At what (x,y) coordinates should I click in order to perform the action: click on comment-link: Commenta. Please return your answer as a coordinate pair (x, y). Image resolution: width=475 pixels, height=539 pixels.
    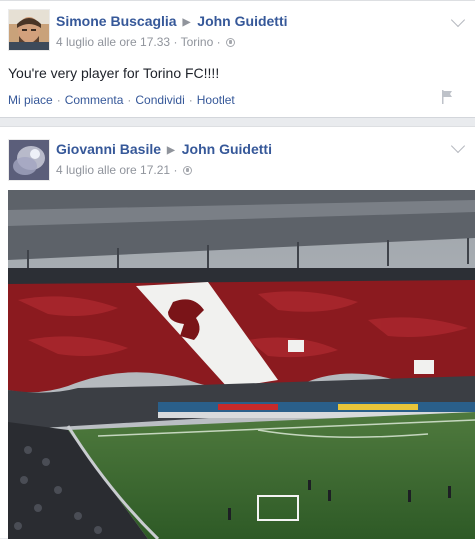
    Looking at the image, I should click on (94, 100).